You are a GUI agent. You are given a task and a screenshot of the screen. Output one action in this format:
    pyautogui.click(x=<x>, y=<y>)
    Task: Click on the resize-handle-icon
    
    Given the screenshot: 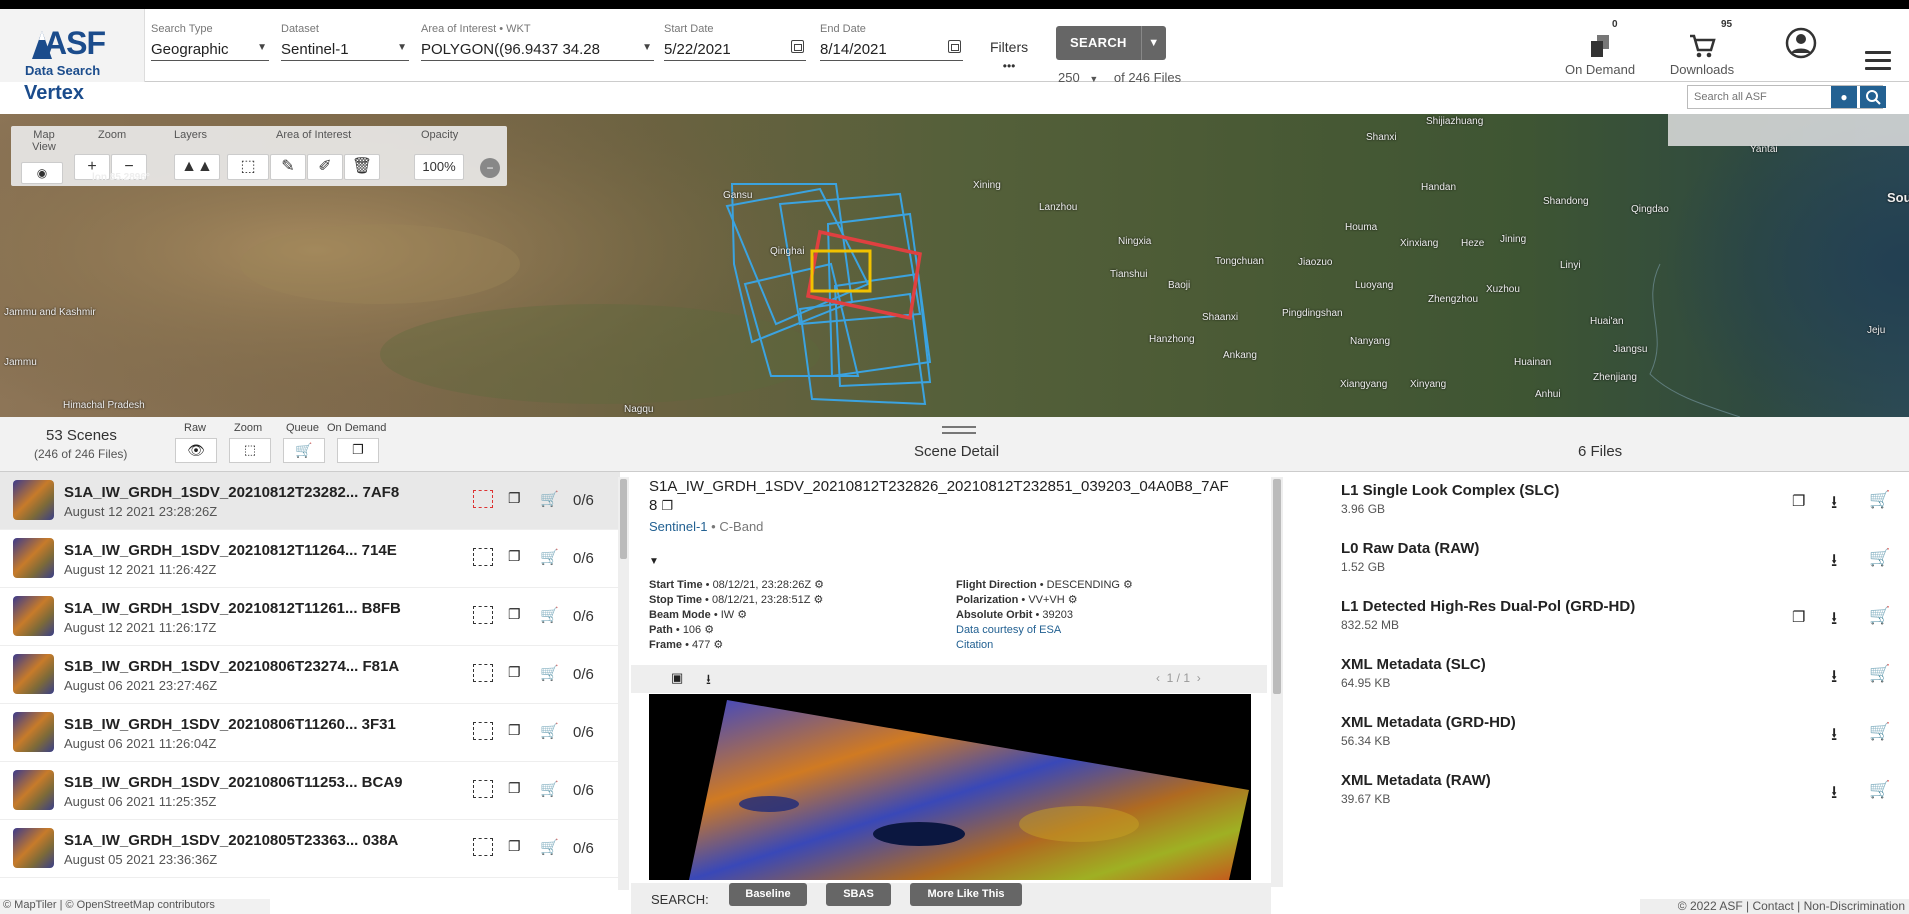 What is the action you would take?
    pyautogui.click(x=959, y=430)
    